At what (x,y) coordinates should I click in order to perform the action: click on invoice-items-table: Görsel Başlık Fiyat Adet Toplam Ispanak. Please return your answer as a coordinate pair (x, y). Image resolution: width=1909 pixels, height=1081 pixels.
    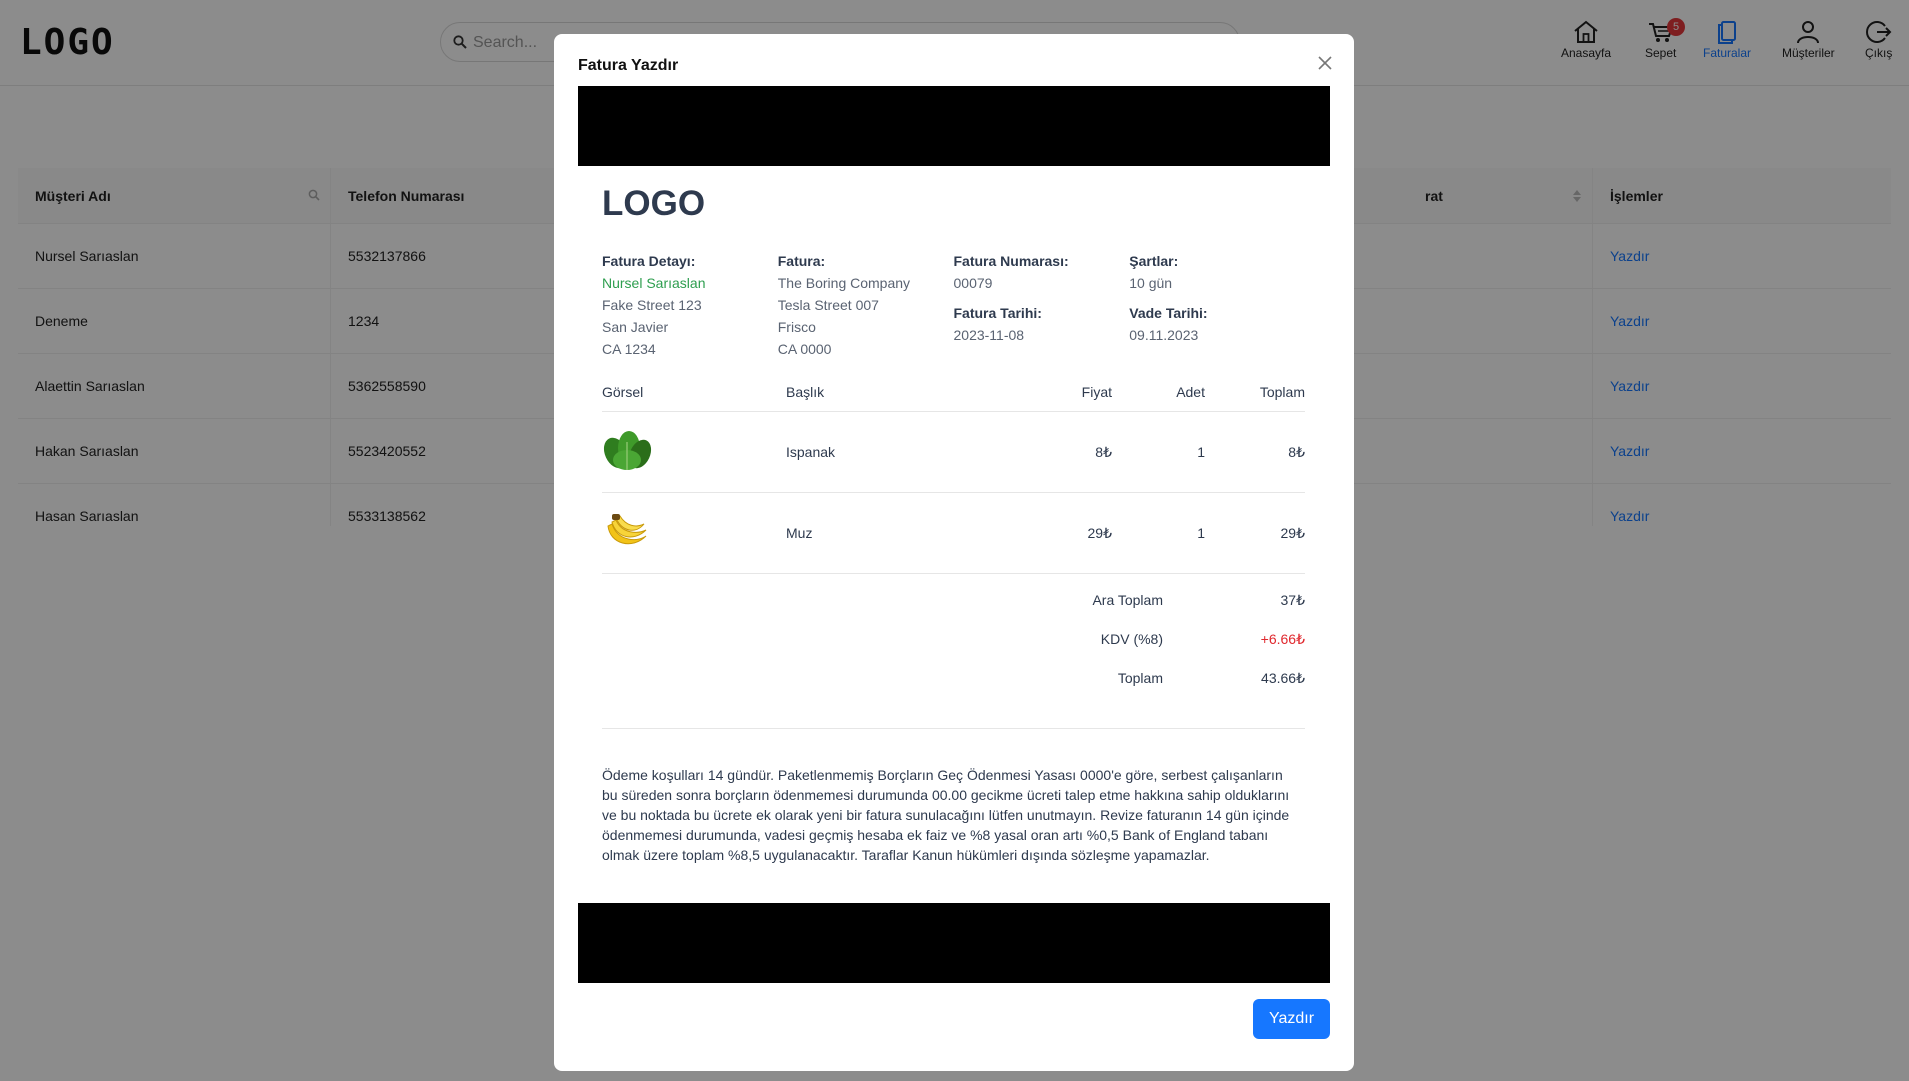
    Looking at the image, I should click on (953, 550).